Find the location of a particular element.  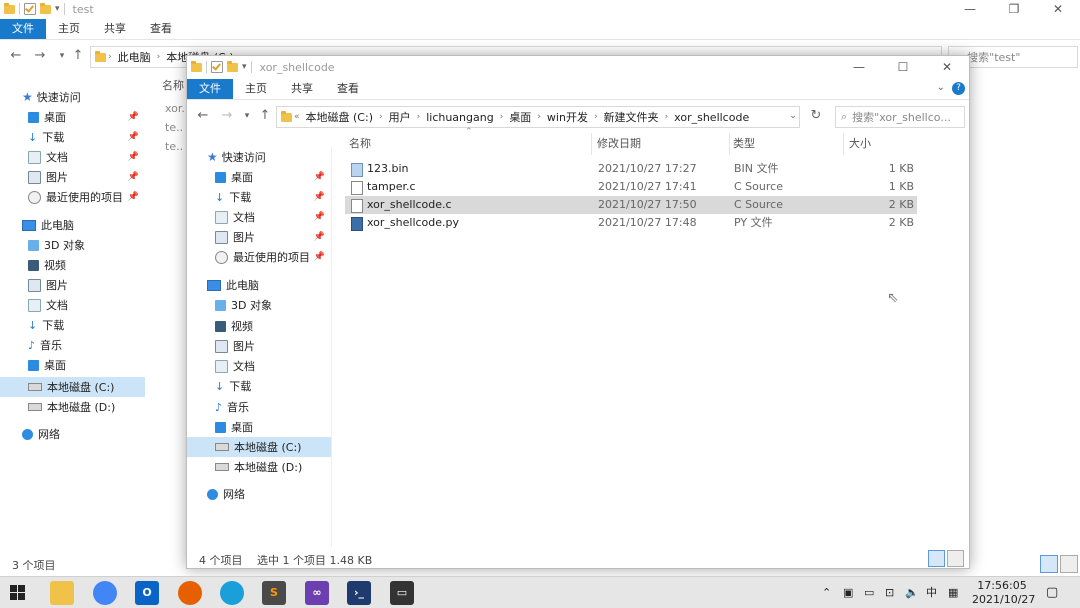

tray-volume-icon: 🔈 is located at coordinates (912, 592).